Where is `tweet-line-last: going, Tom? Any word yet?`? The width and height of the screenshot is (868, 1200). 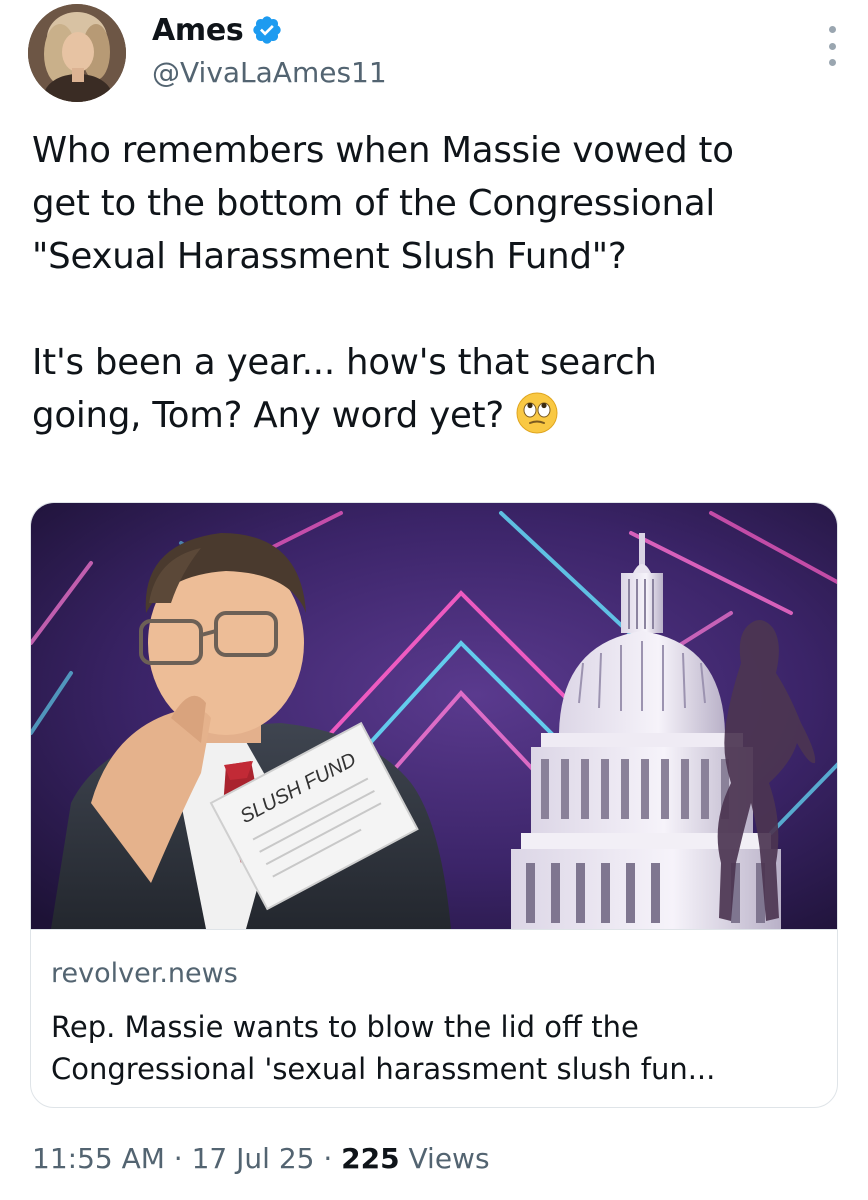
tweet-line-last: going, Tom? Any word yet? is located at coordinates (438, 415).